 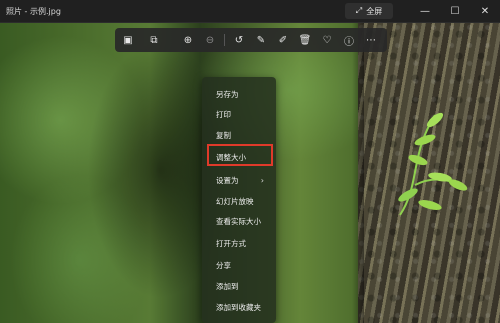 I want to click on image-icon: ▣, so click(x=128, y=40).